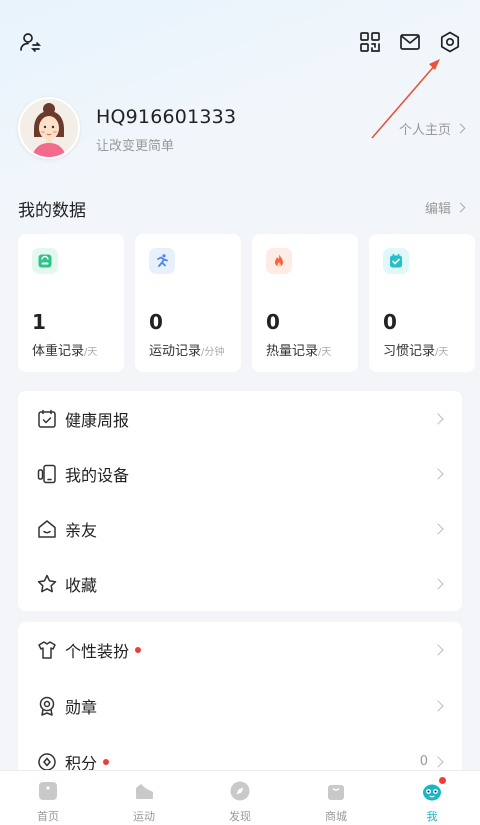 This screenshot has height=825, width=480. I want to click on settings-hexagon-icon, so click(450, 42).